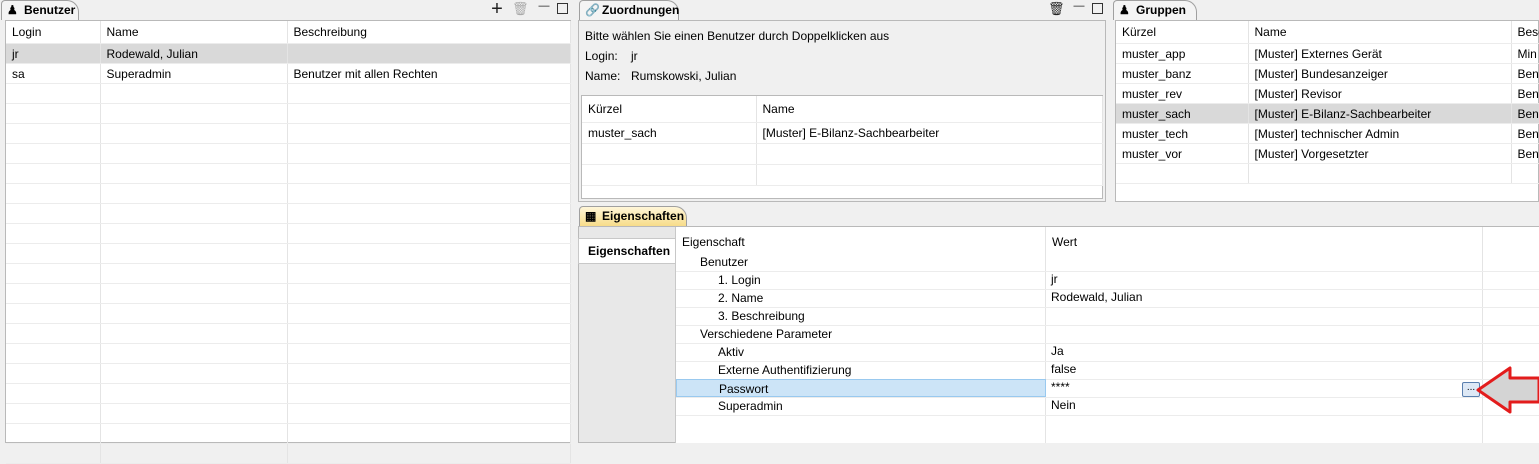 This screenshot has width=1539, height=464. I want to click on property-row: 2. Name, so click(861, 298).